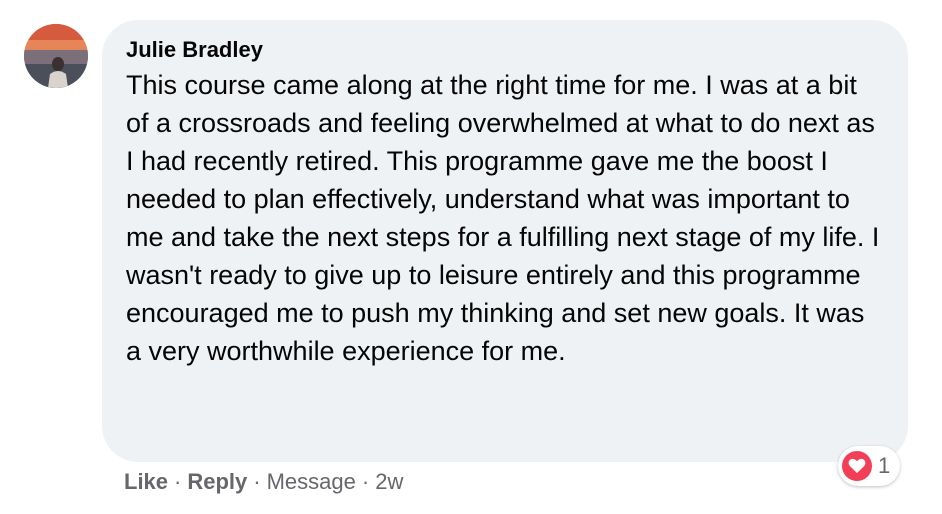 This screenshot has width=942, height=514. Describe the element at coordinates (884, 465) in the screenshot. I see `reaction-count: 1` at that location.